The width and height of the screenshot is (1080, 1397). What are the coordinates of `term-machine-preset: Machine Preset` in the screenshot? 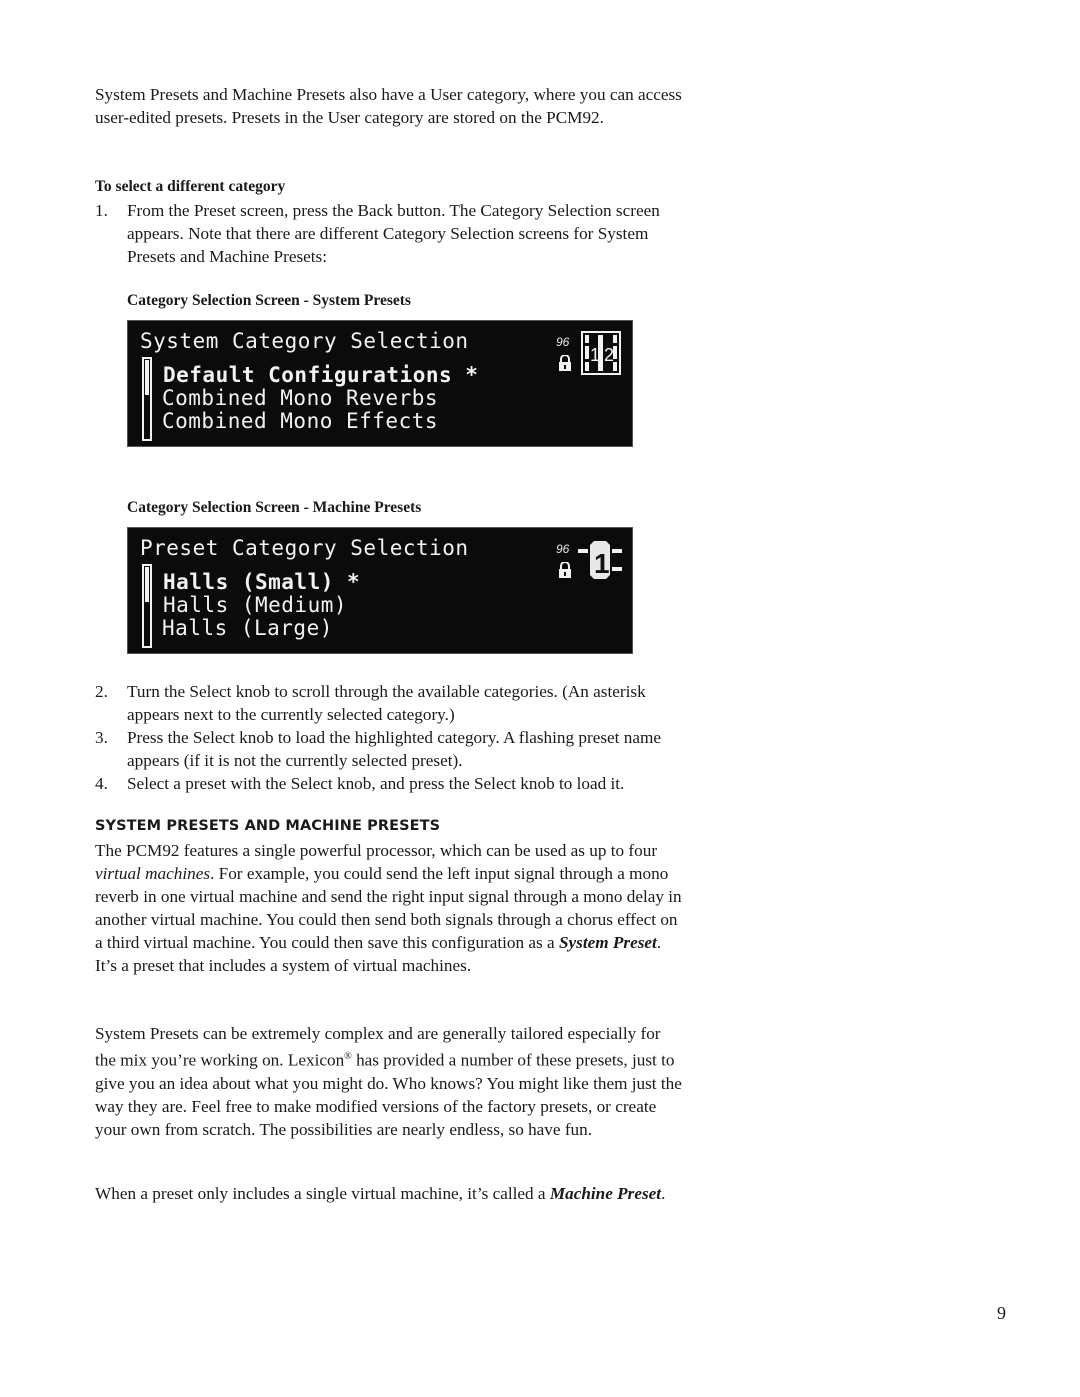 It's located at (605, 1193).